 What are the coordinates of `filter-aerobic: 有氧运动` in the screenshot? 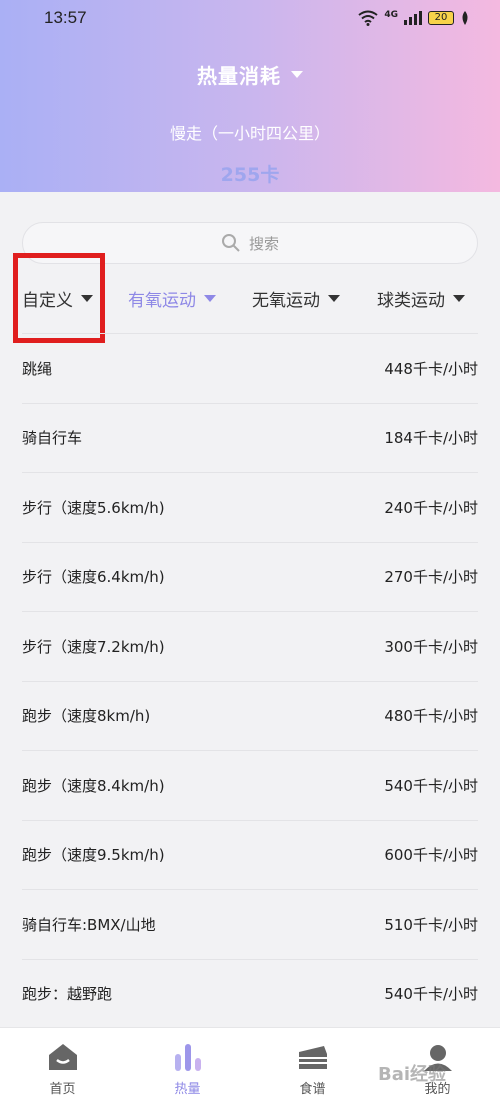 It's located at (172, 298).